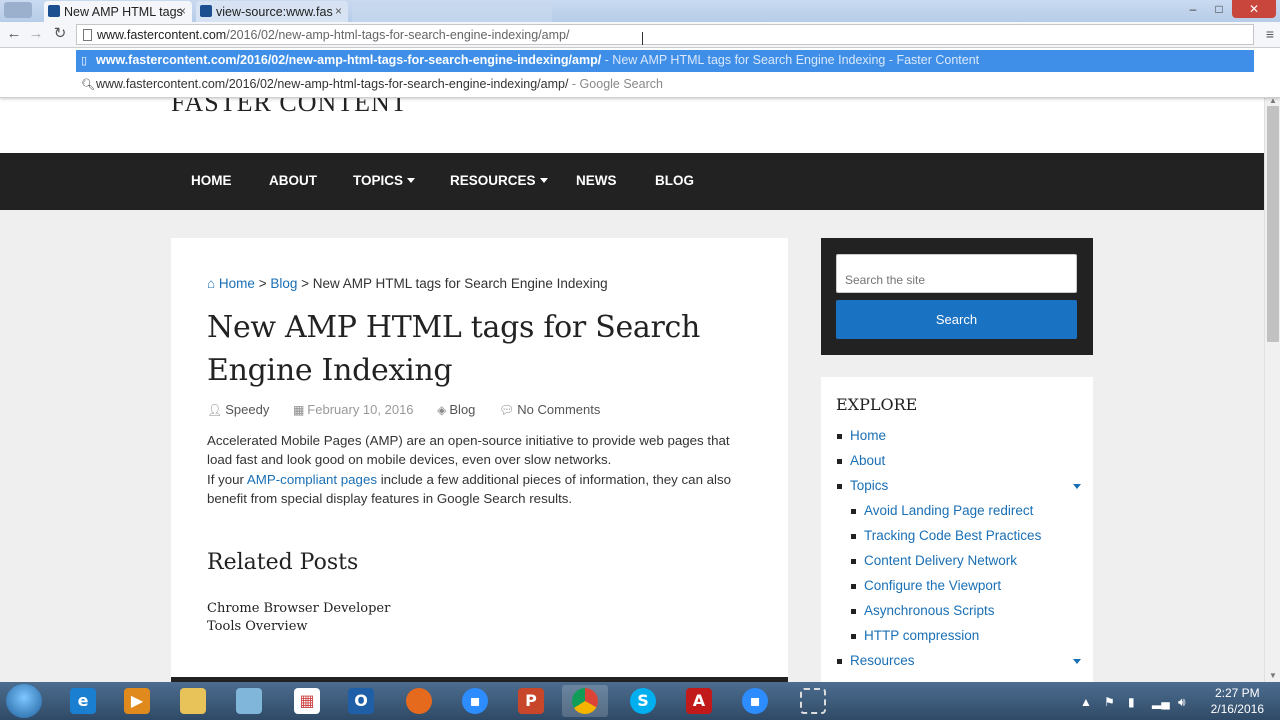 This screenshot has height=720, width=1280. Describe the element at coordinates (596, 180) in the screenshot. I see `nav-news: NEWS` at that location.